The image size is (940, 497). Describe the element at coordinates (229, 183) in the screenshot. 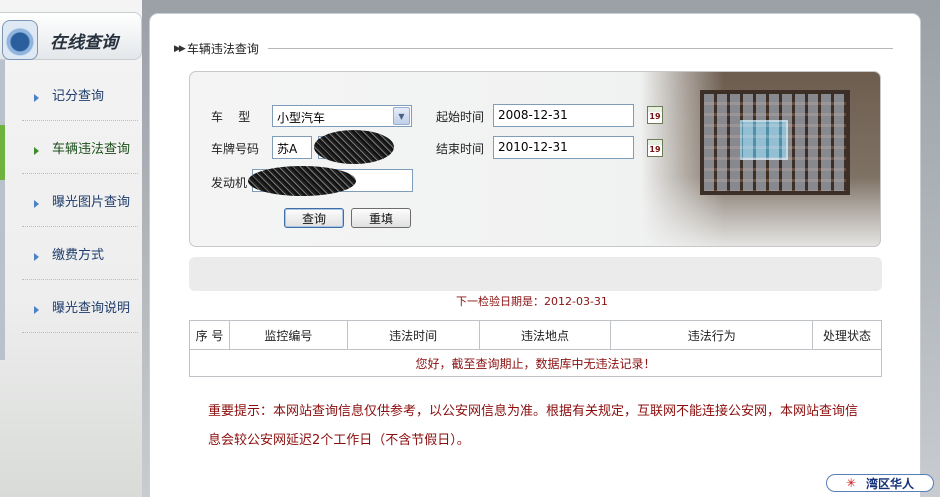

I see `engine-label: 发动机` at that location.